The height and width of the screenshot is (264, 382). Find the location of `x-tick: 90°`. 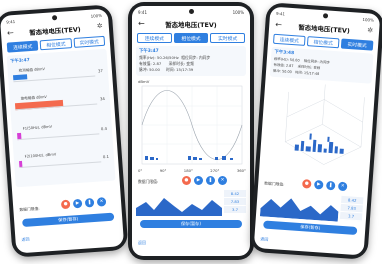

x-tick: 90° is located at coordinates (163, 170).